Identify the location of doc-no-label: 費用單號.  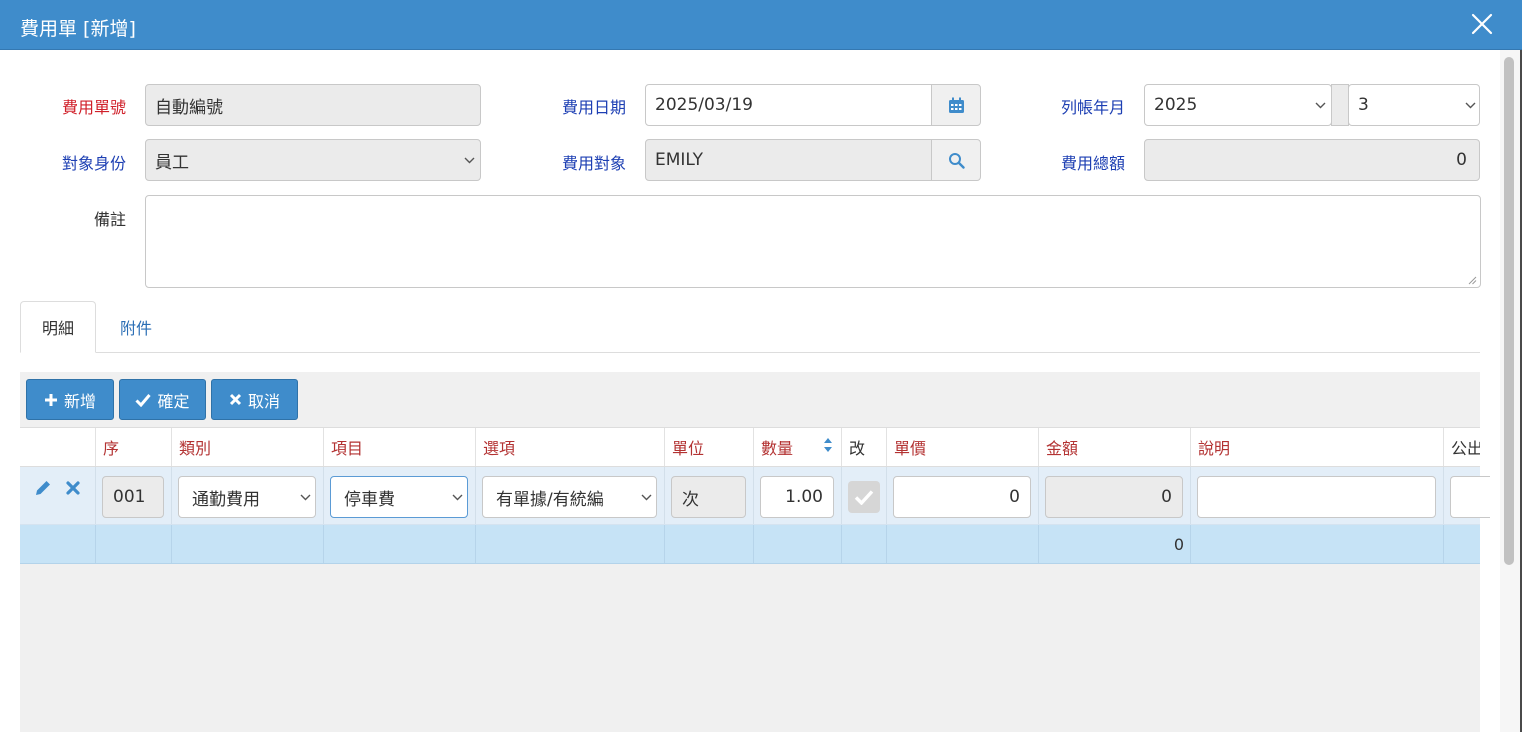
(93, 107).